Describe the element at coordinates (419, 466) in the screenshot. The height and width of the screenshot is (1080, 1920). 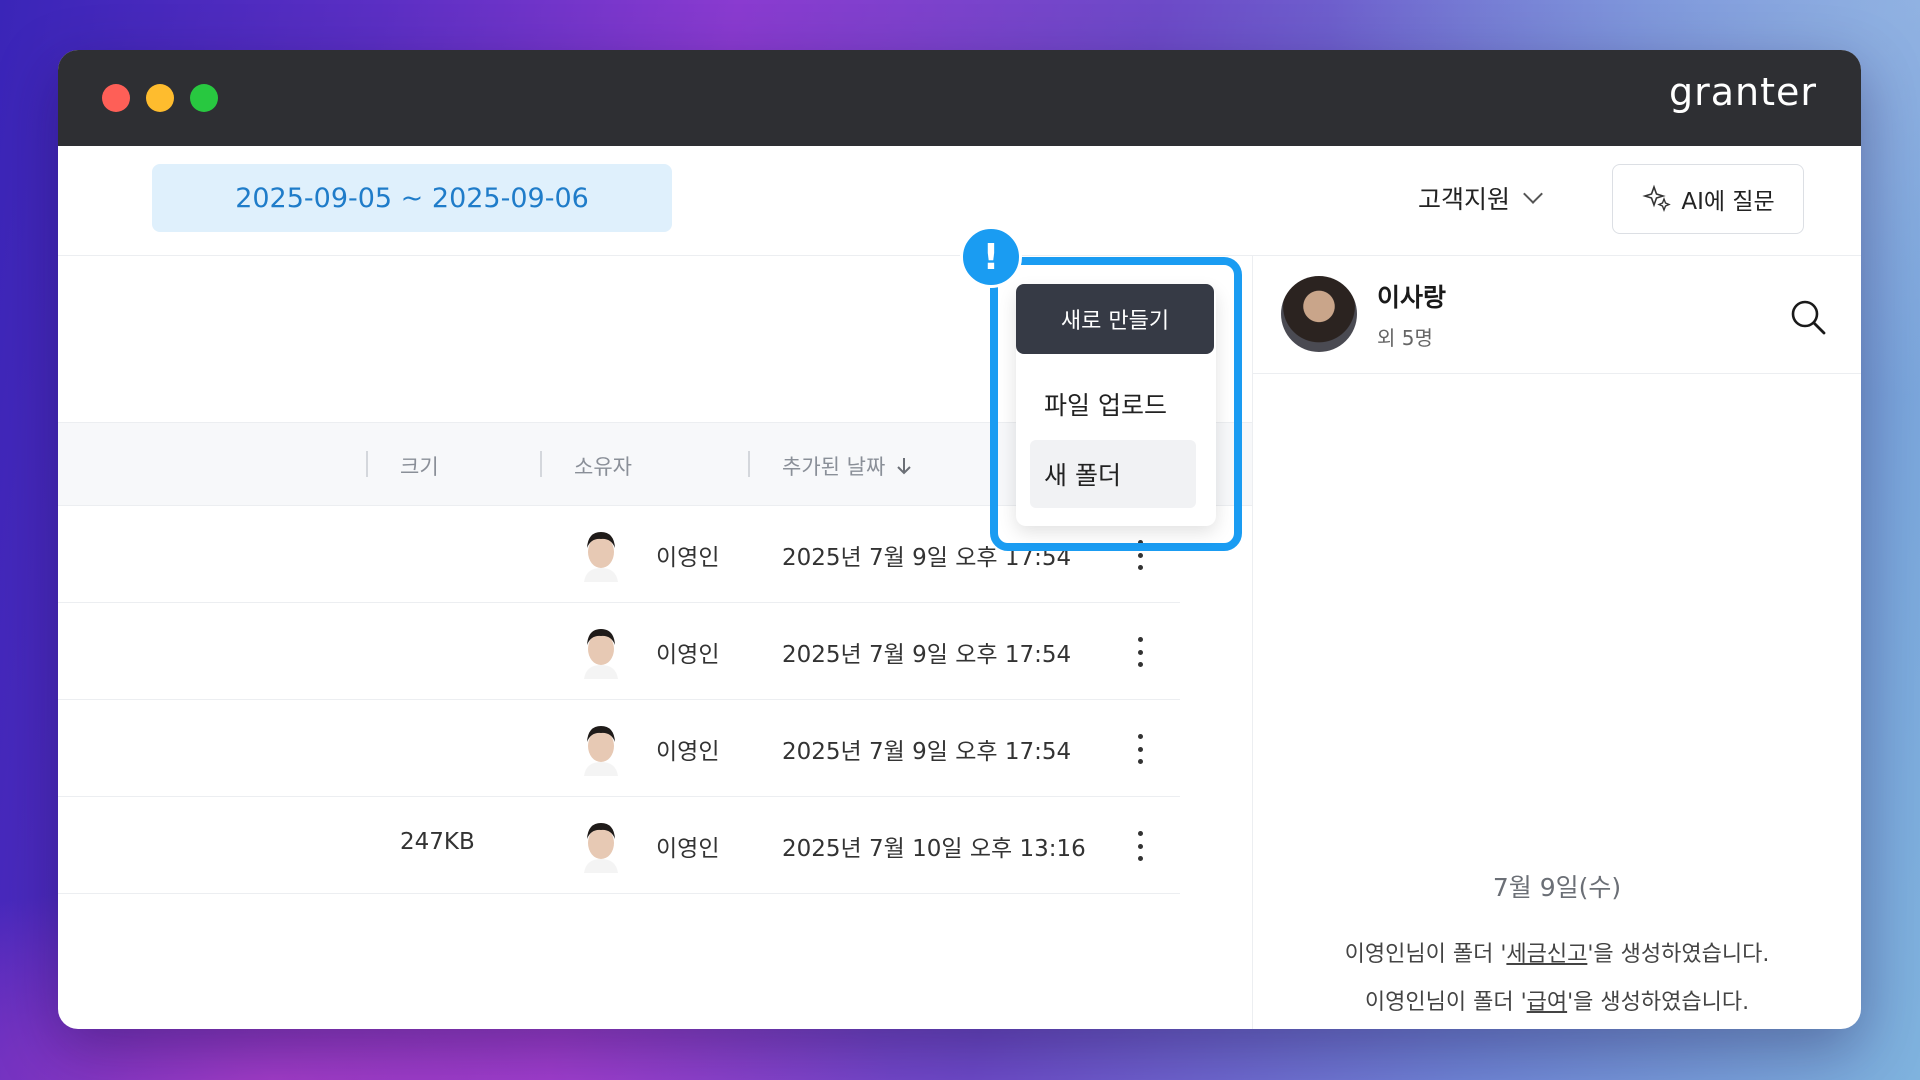
I see `column-size: 크기` at that location.